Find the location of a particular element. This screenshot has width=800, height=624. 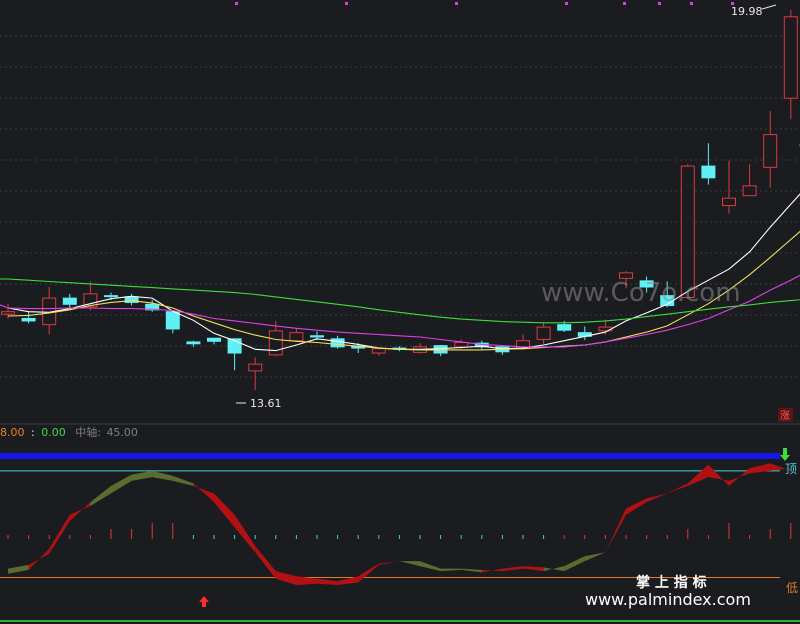

indicator-header: 8.00 : 0.00 中轴: 45.00 is located at coordinates (69, 432).